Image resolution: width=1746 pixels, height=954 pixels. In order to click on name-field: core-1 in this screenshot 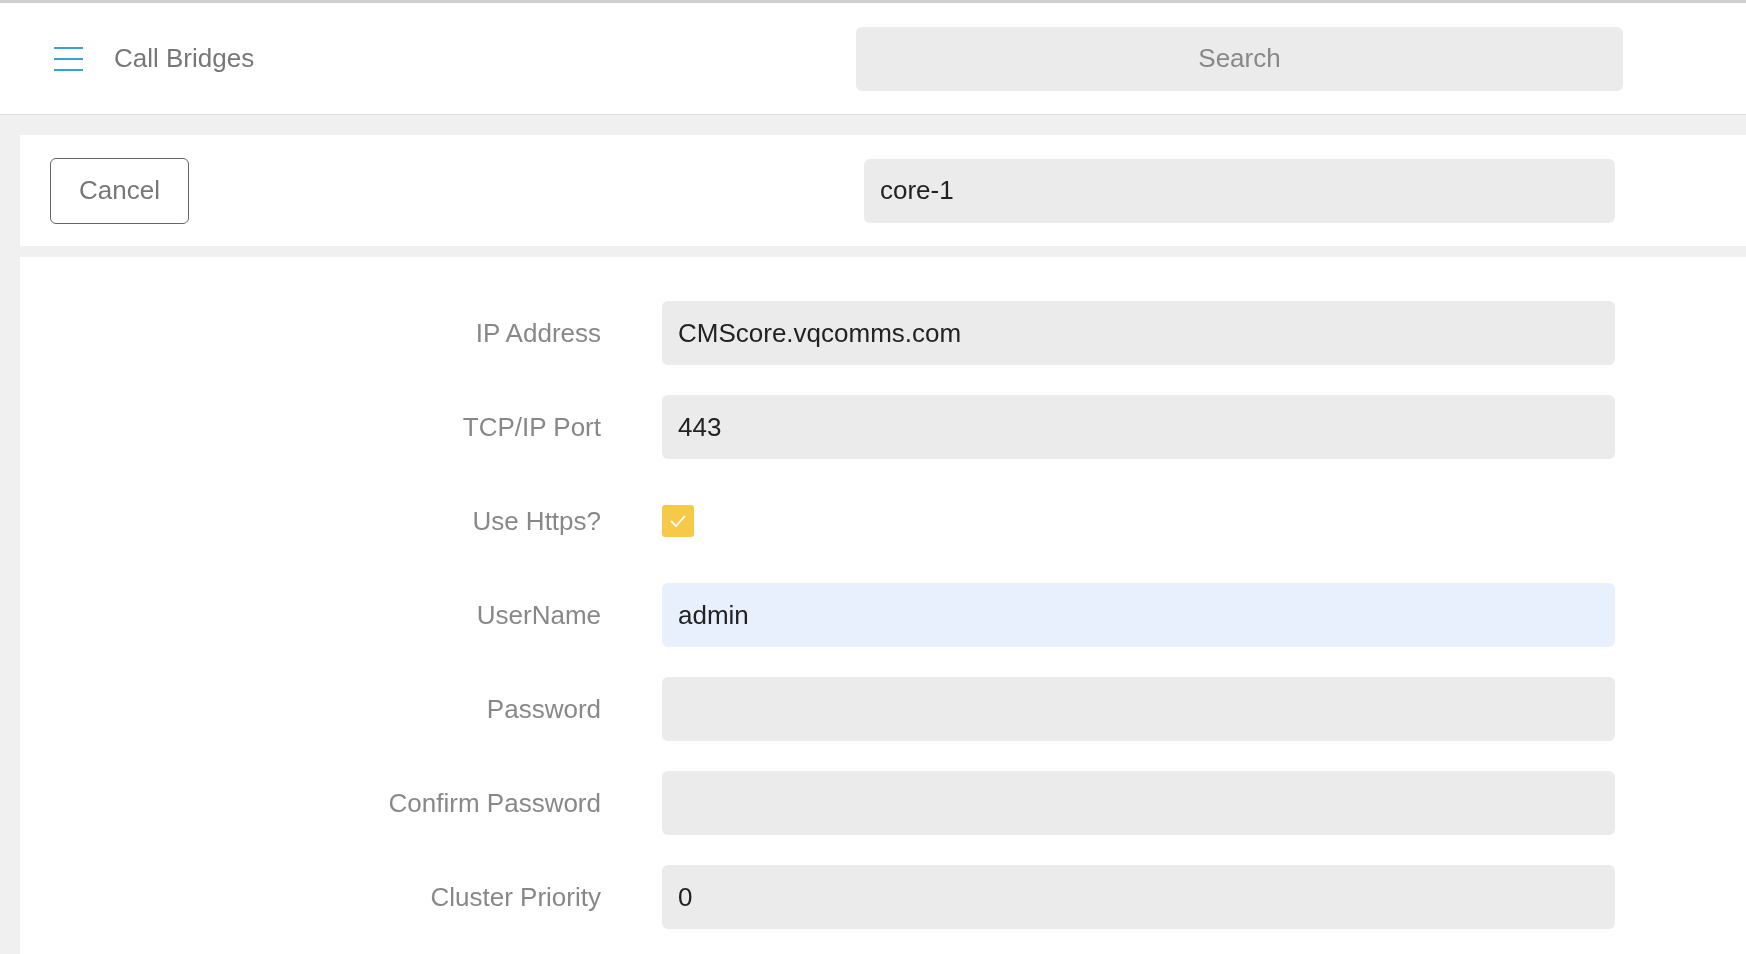, I will do `click(1239, 190)`.